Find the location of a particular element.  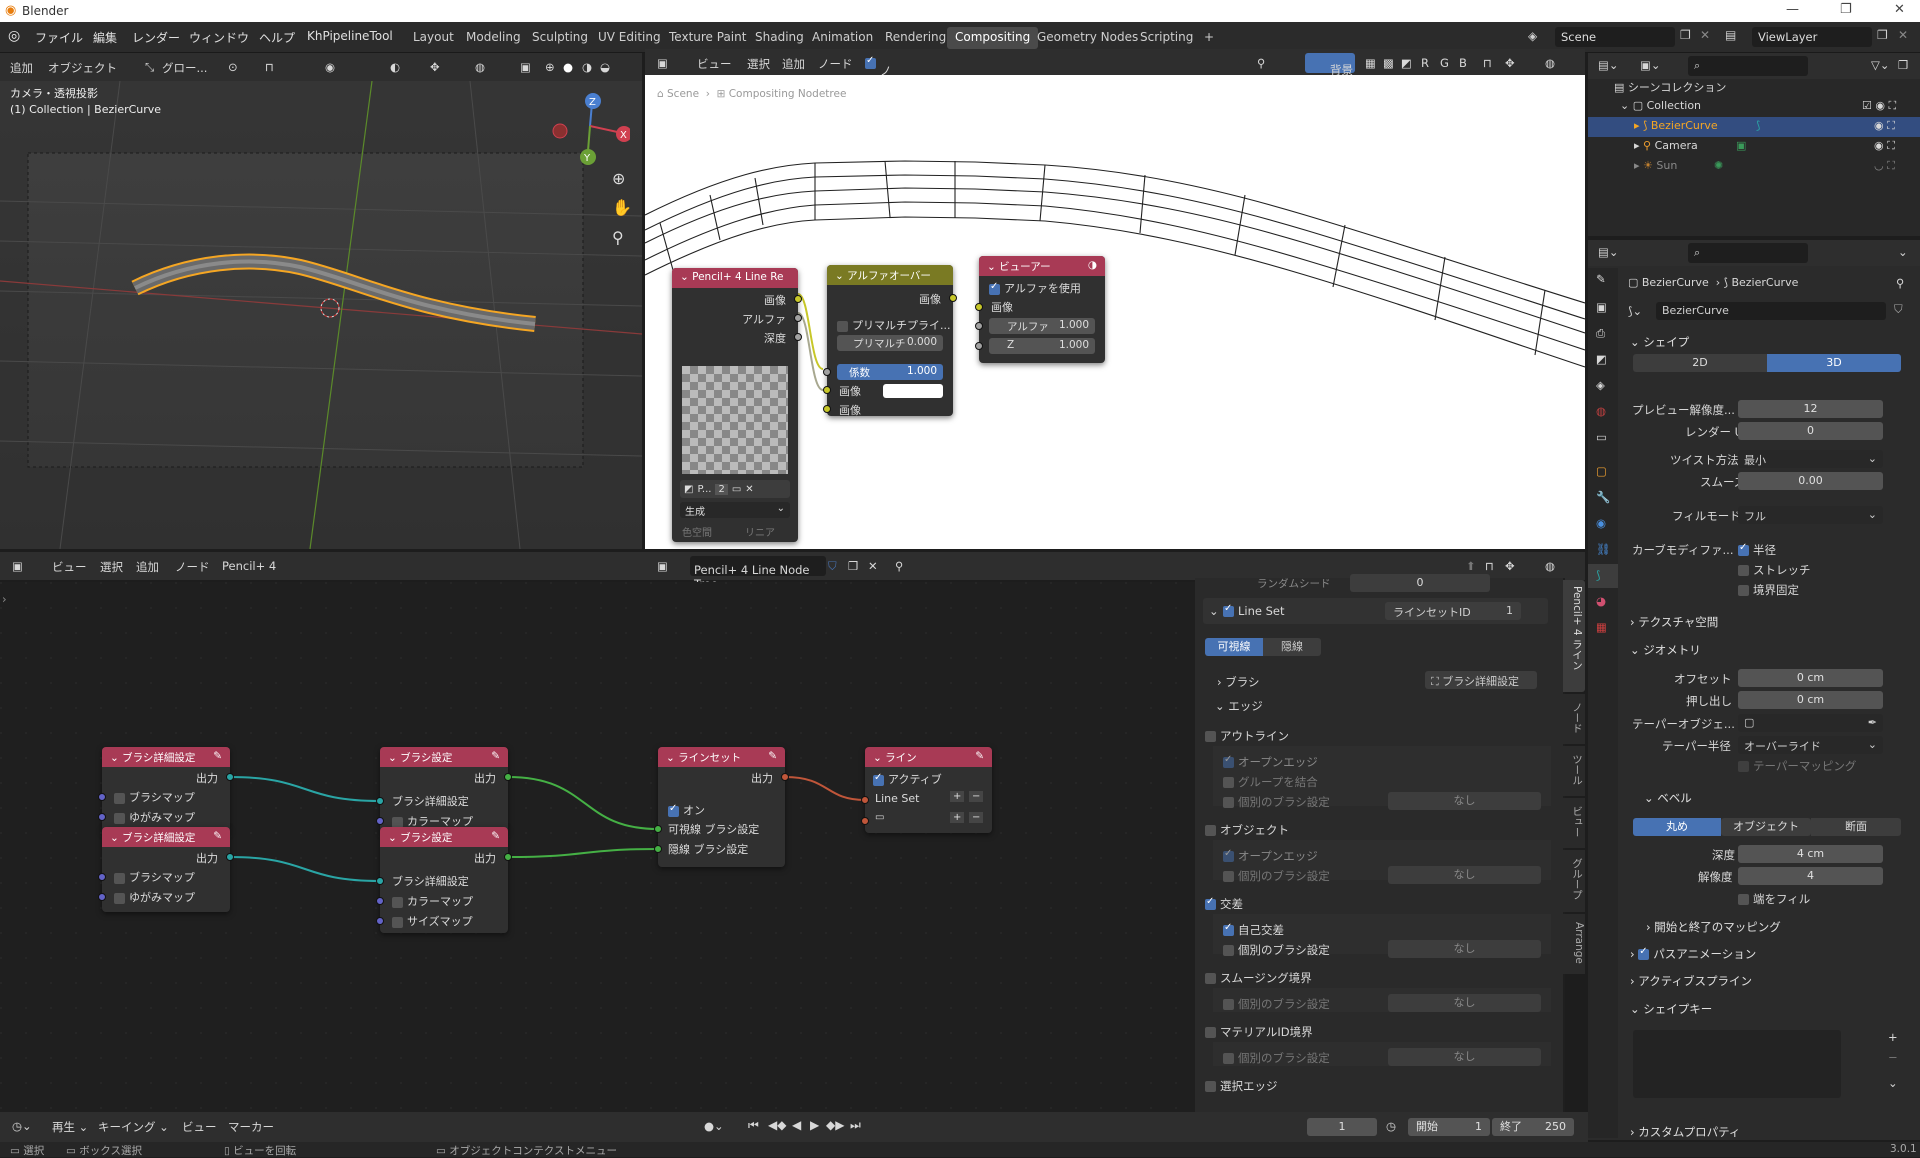

intersection-individual-brush: 個別のブラシ設定 is located at coordinates (1276, 950).